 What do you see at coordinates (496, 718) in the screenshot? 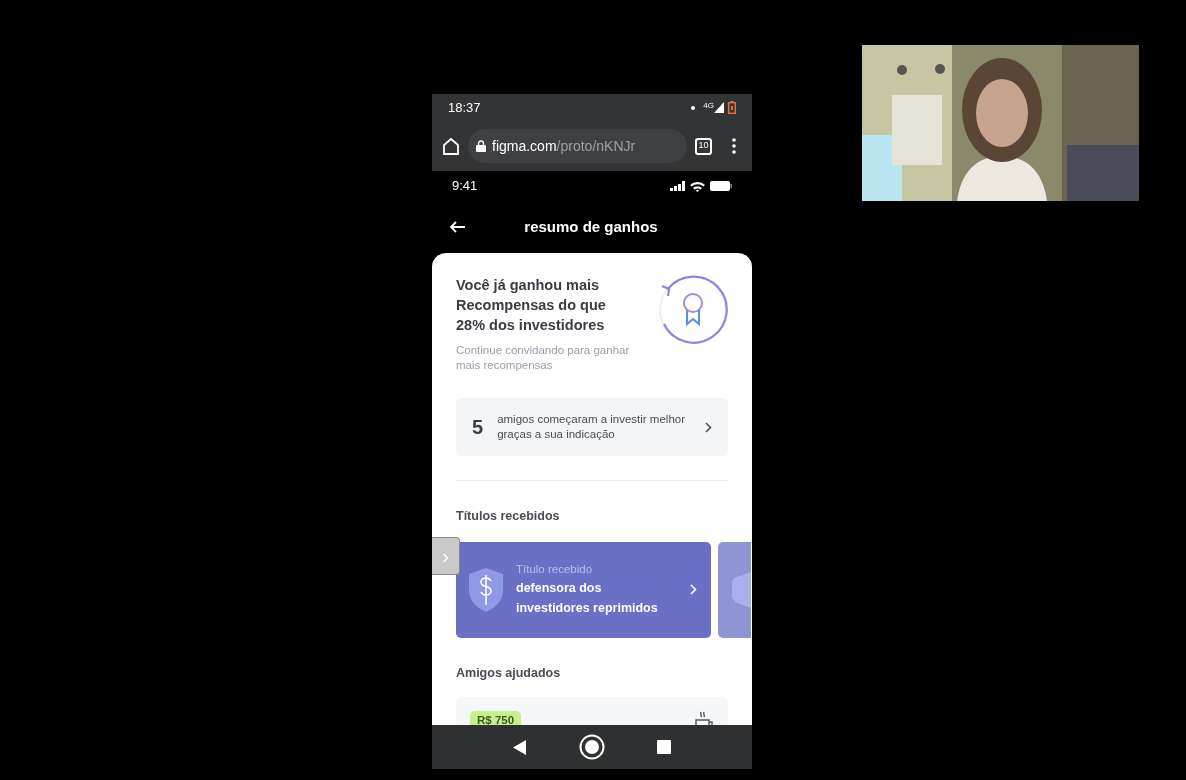
I see `amount-tag: R$ 750` at bounding box center [496, 718].